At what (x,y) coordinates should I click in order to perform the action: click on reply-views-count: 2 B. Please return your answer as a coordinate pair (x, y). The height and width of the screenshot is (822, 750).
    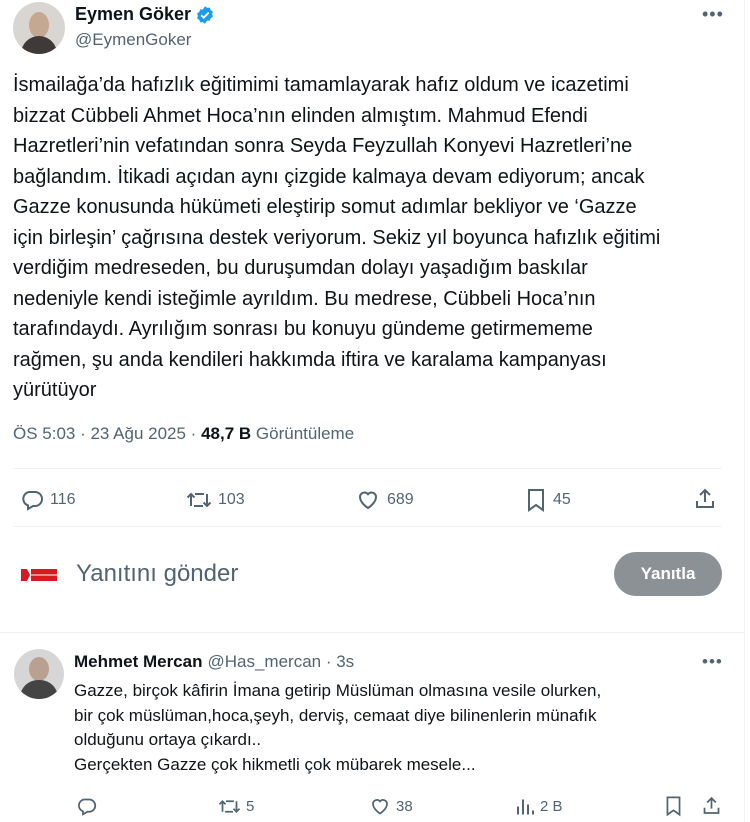
    Looking at the image, I should click on (551, 806).